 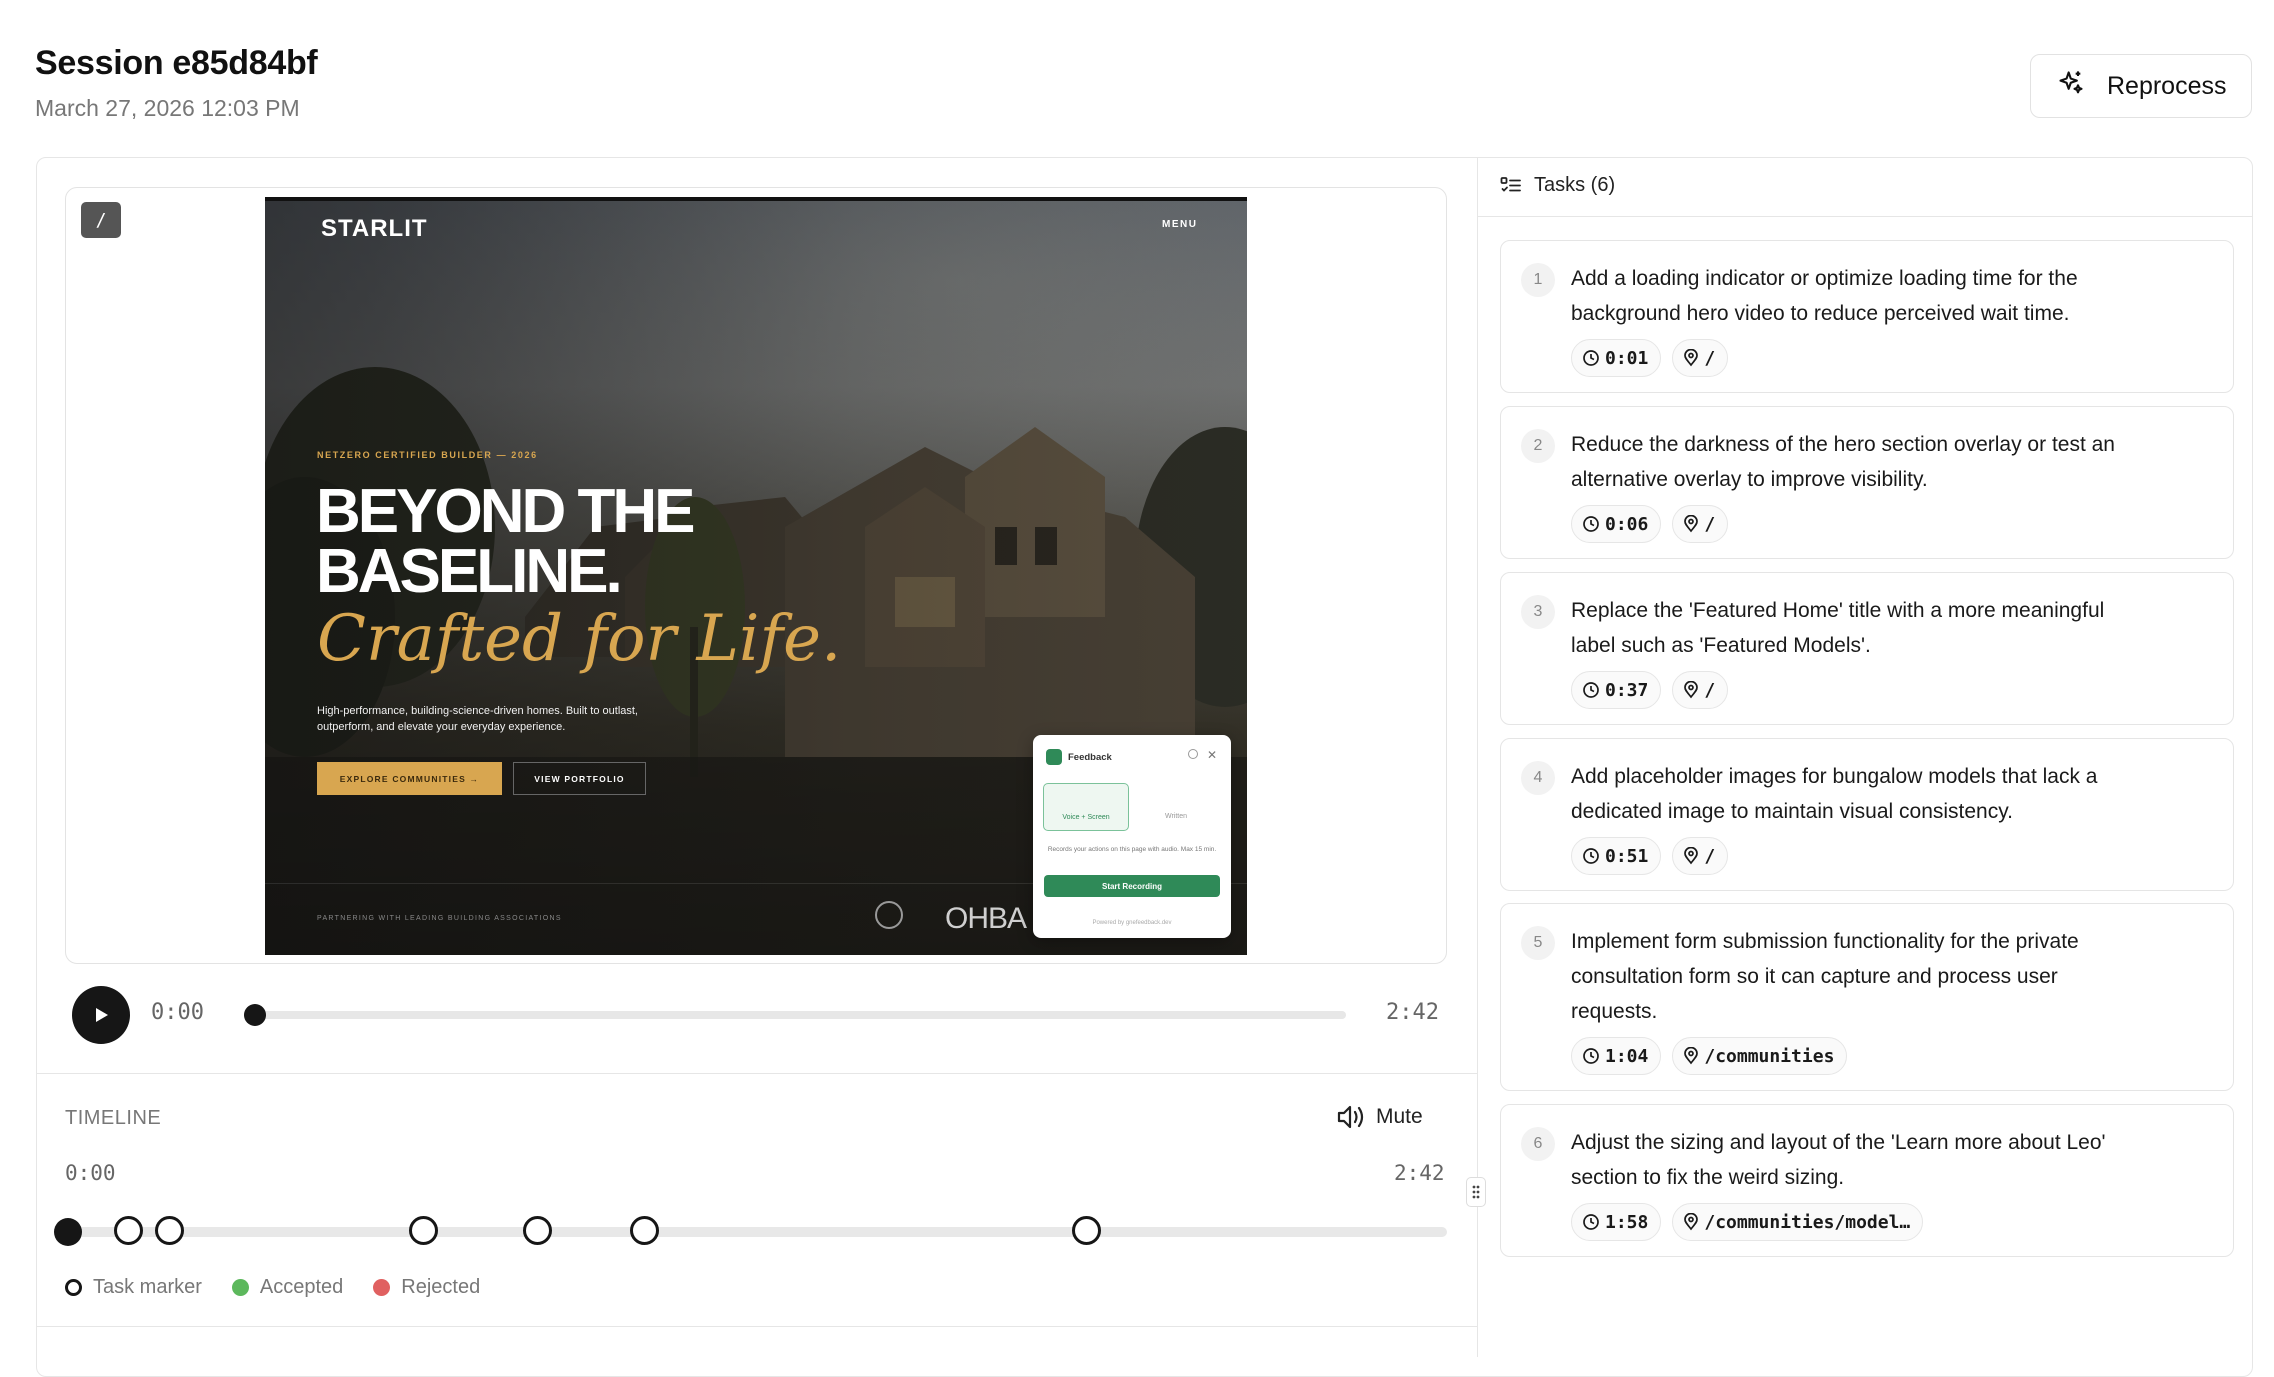 What do you see at coordinates (147, 1287) in the screenshot?
I see `legend-label: Task marker` at bounding box center [147, 1287].